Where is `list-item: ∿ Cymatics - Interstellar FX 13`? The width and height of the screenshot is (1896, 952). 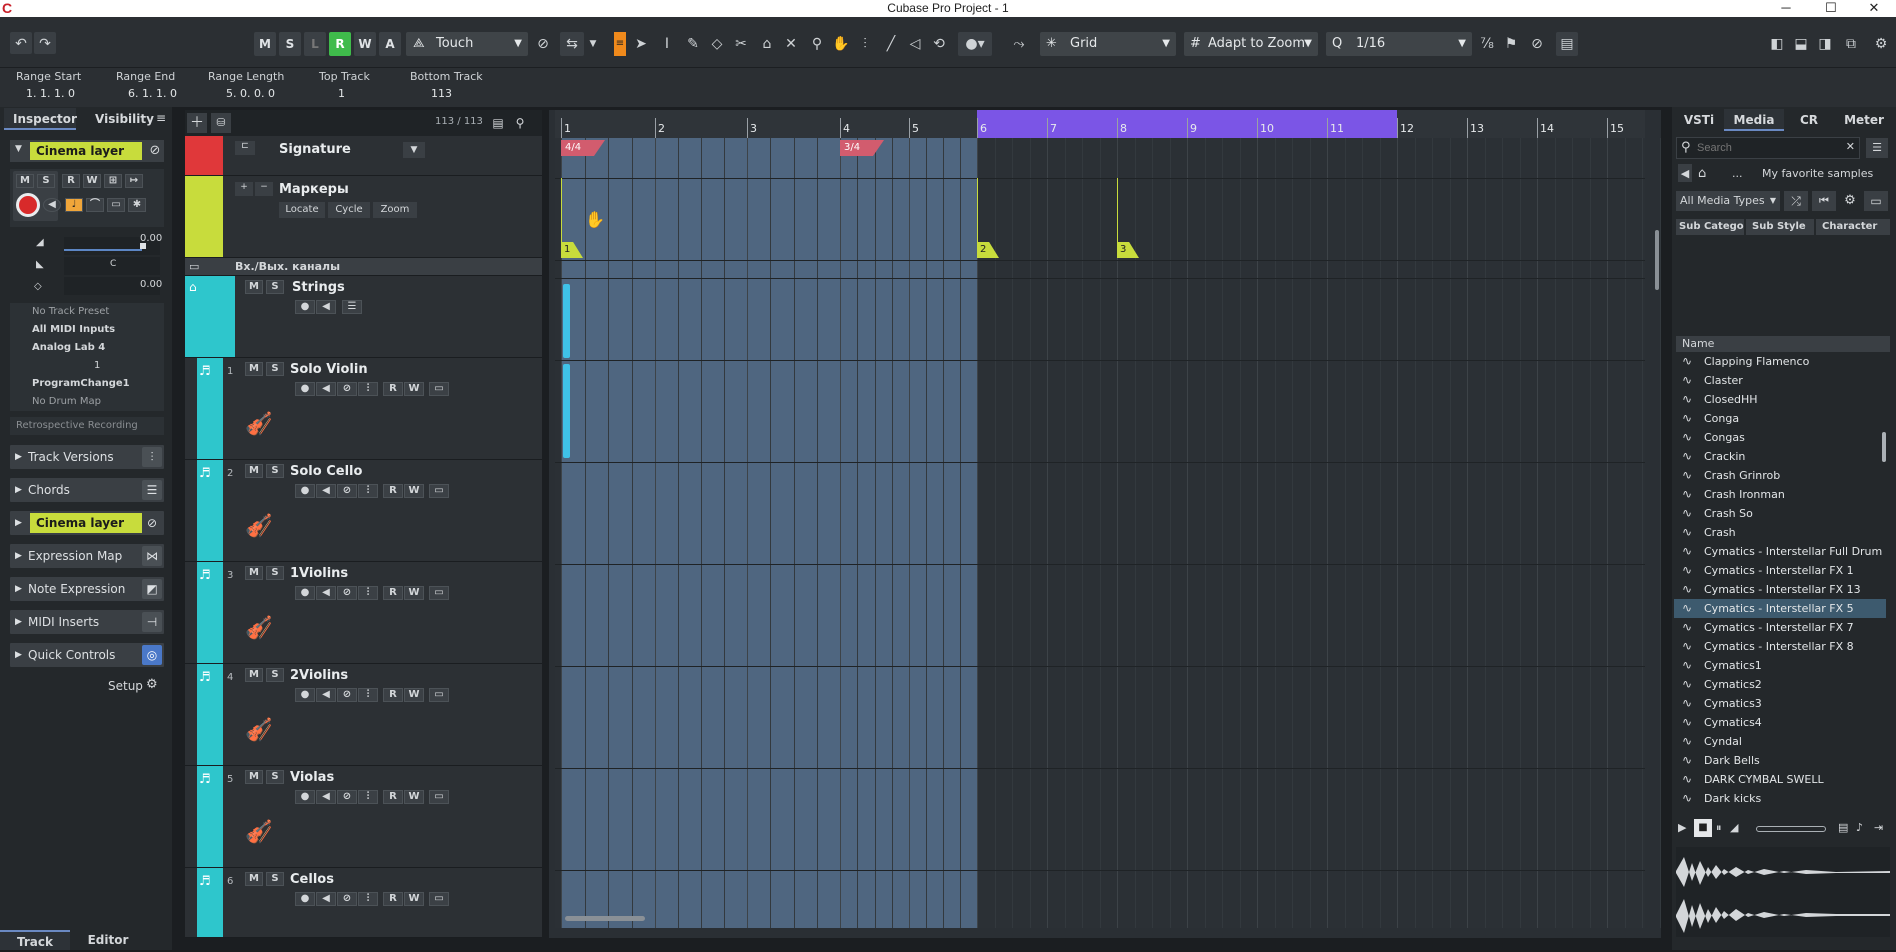
list-item: ∿ Cymatics - Interstellar FX 13 is located at coordinates (1780, 589).